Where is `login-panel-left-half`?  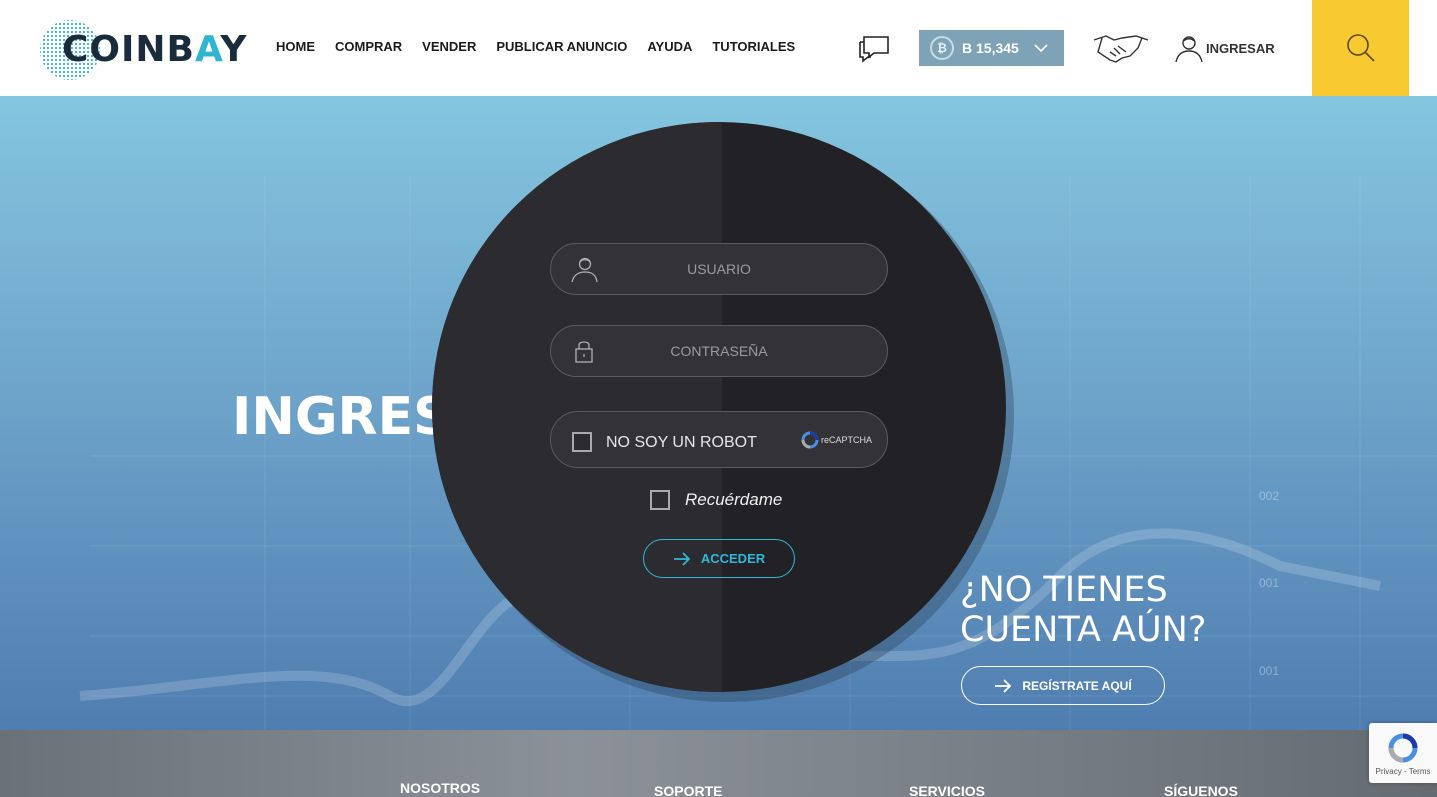
login-panel-left-half is located at coordinates (577, 407).